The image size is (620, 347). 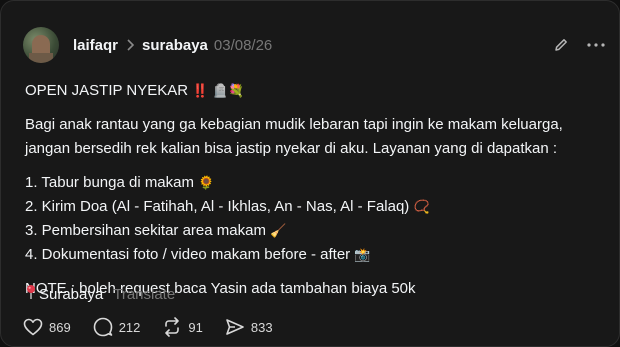 I want to click on post-date: 03/08/26, so click(x=243, y=45).